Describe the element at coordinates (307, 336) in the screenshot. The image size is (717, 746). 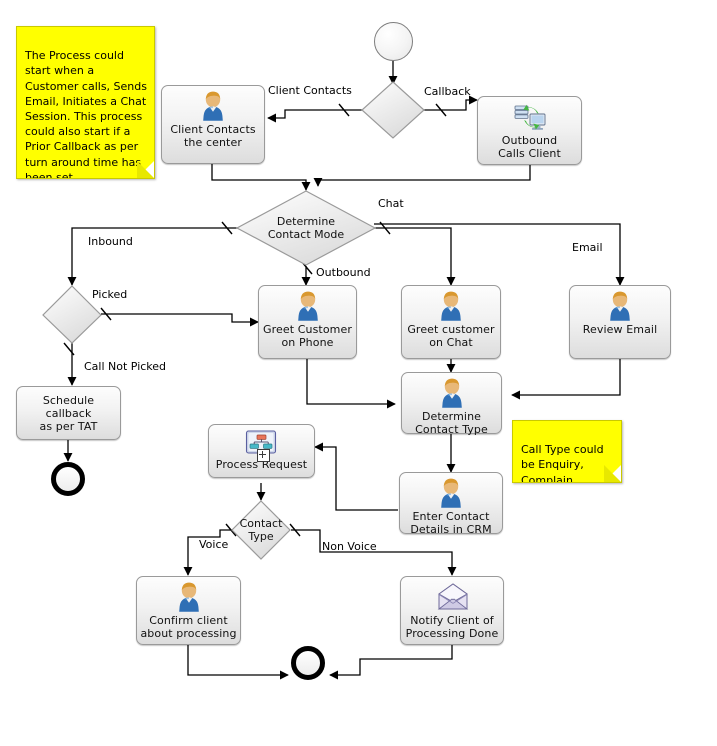
I see `task-label: Greet Customer on Phone` at that location.